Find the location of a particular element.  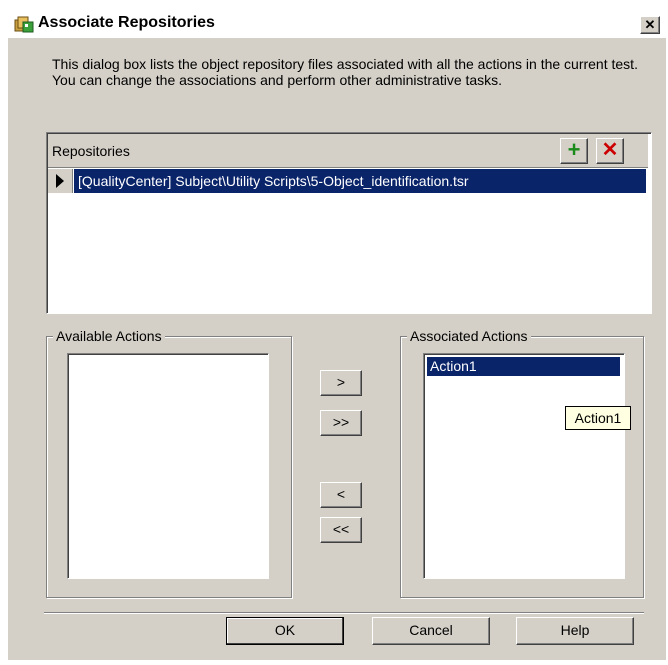

row-pointer-icon is located at coordinates (60, 181).